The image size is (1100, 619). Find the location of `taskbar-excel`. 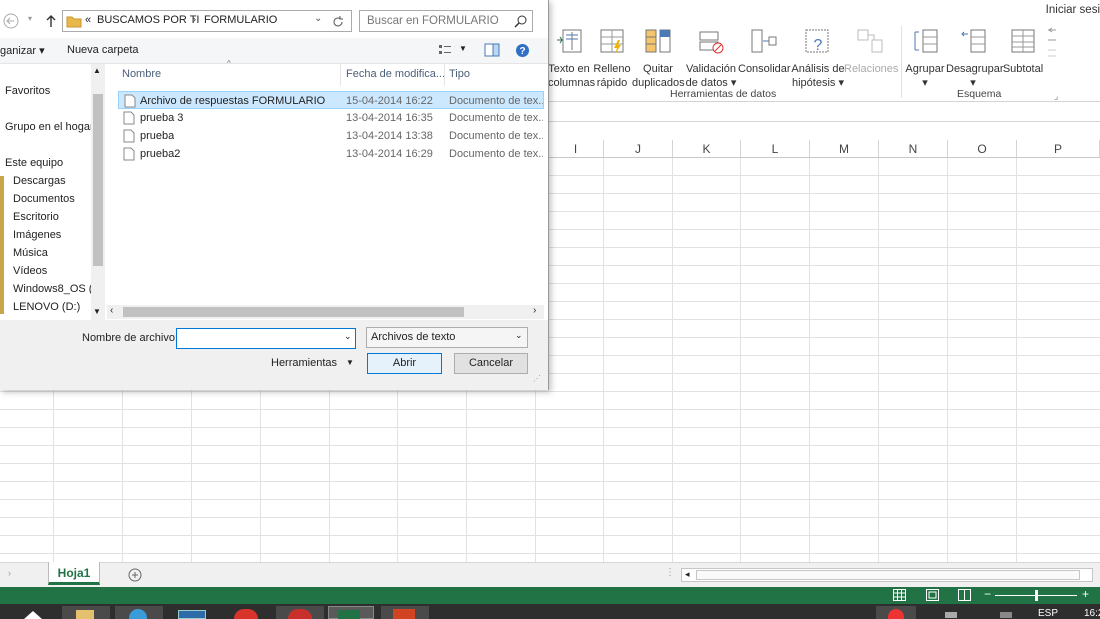

taskbar-excel is located at coordinates (351, 612).